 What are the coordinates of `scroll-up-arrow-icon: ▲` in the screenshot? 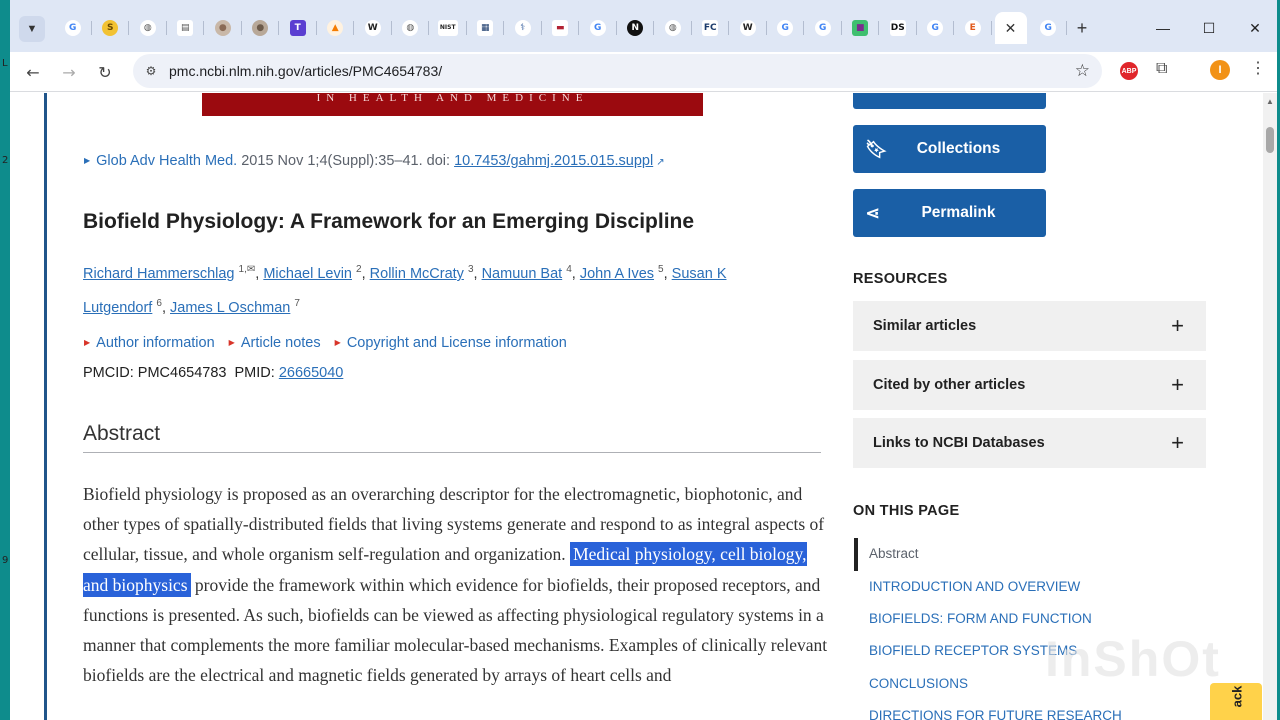 It's located at (1270, 101).